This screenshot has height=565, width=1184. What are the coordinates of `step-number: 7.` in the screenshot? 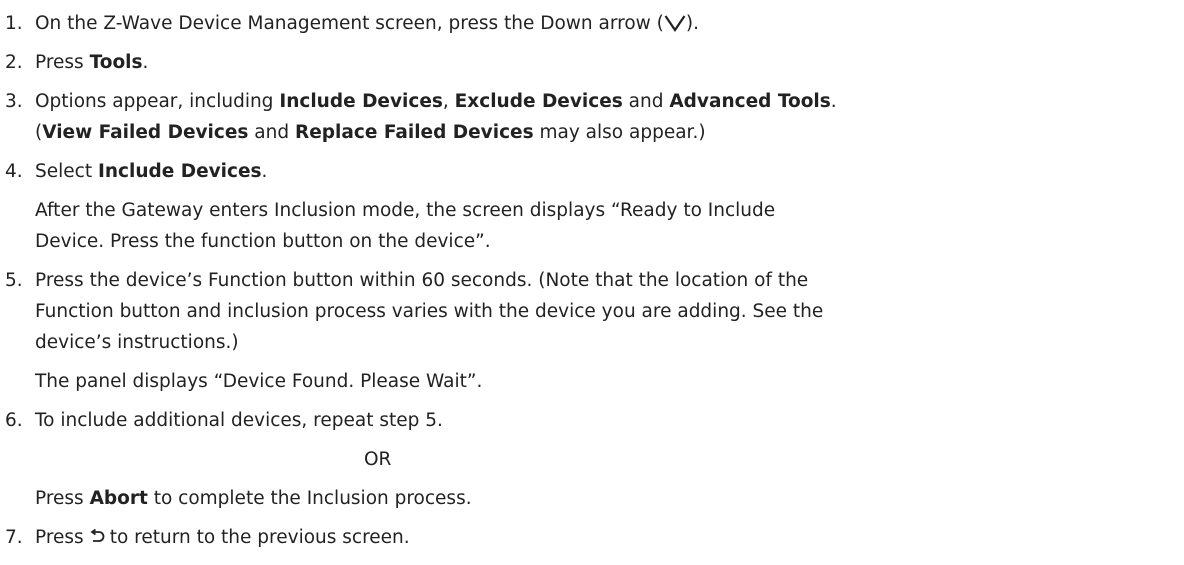 It's located at (14, 537).